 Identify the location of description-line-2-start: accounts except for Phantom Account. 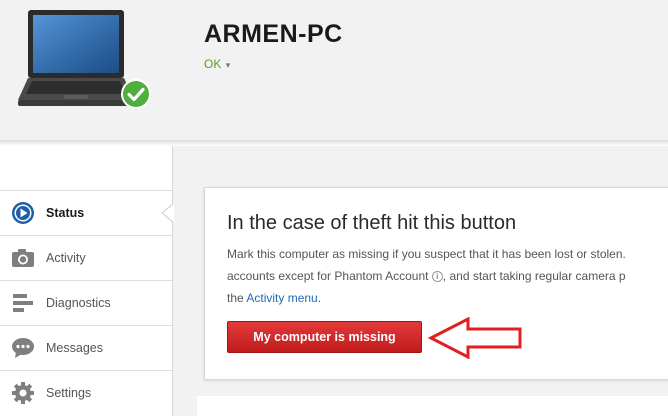
(328, 276).